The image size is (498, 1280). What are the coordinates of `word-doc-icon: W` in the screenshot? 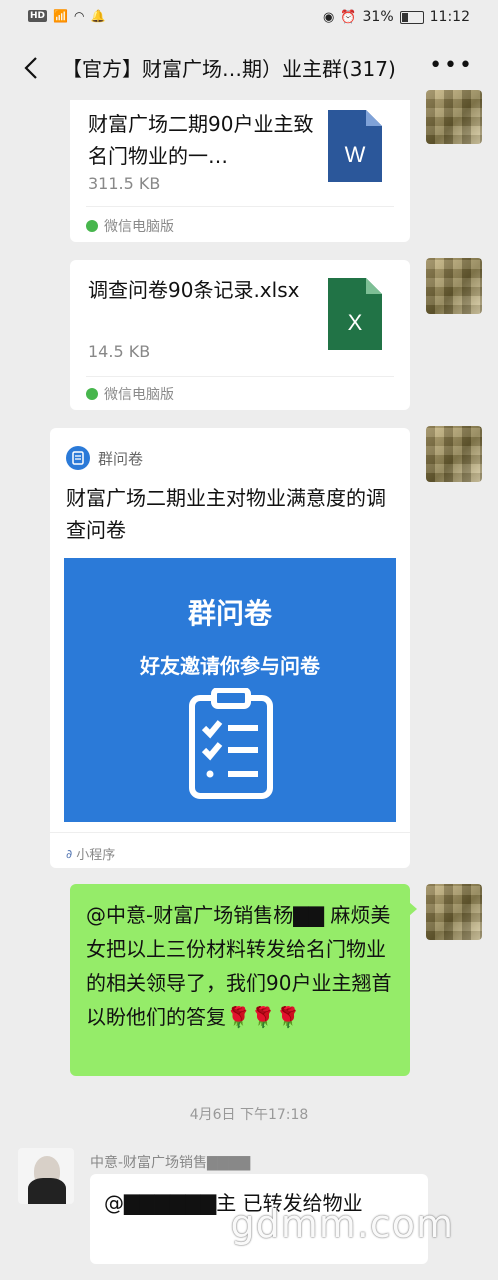 It's located at (355, 146).